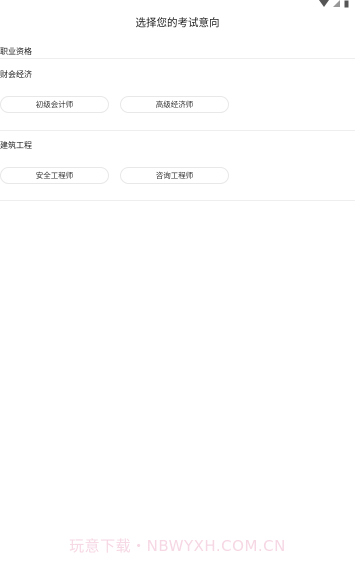  What do you see at coordinates (54, 175) in the screenshot?
I see `option-button-safety-engineer: 安全工程师` at bounding box center [54, 175].